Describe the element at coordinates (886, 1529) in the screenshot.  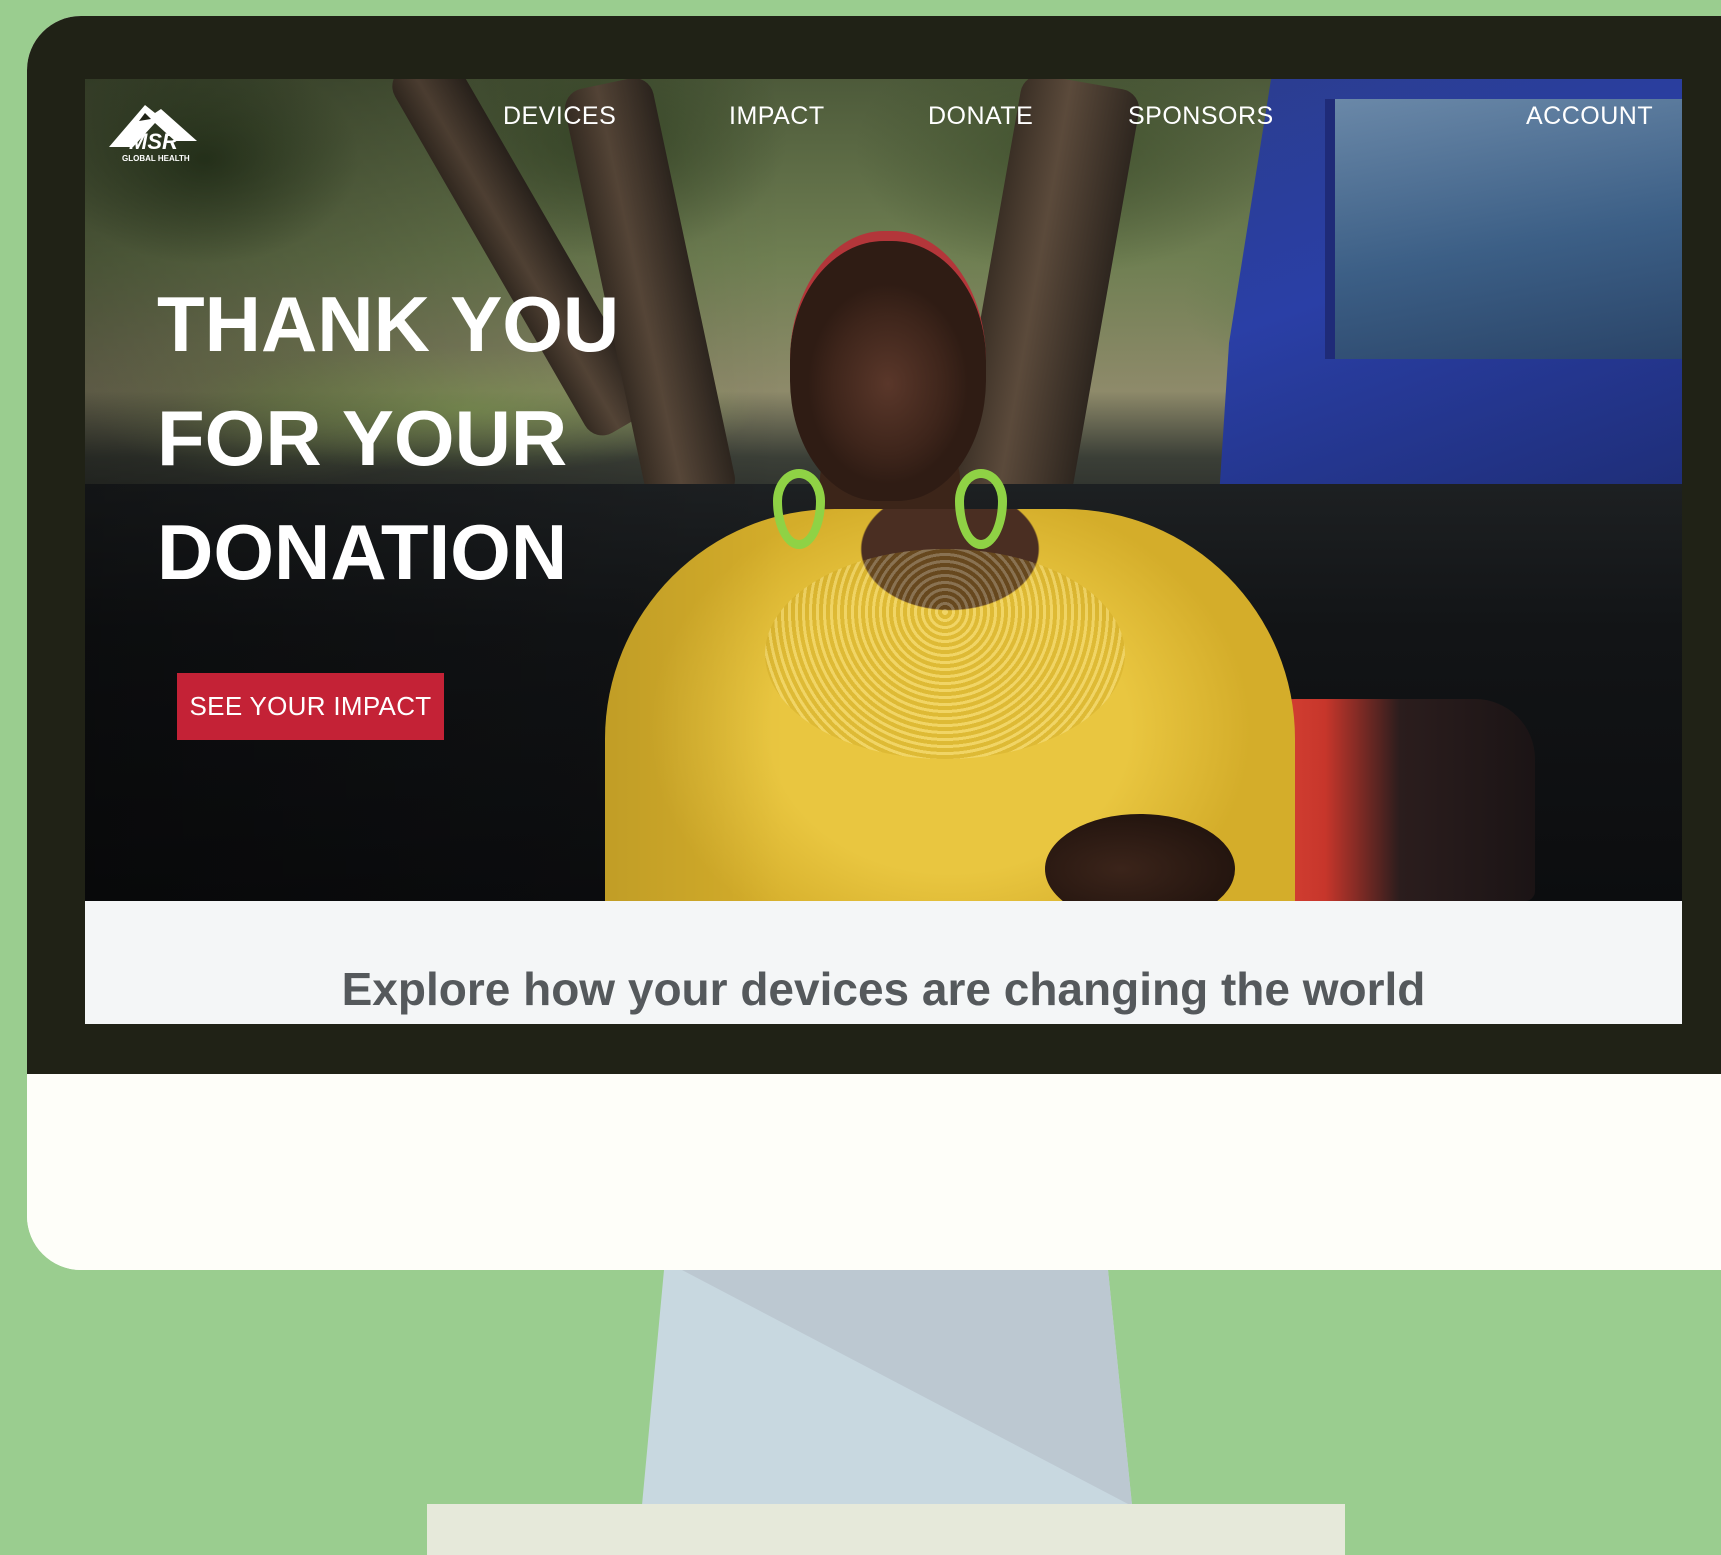
I see `monitor-stand-base` at that location.